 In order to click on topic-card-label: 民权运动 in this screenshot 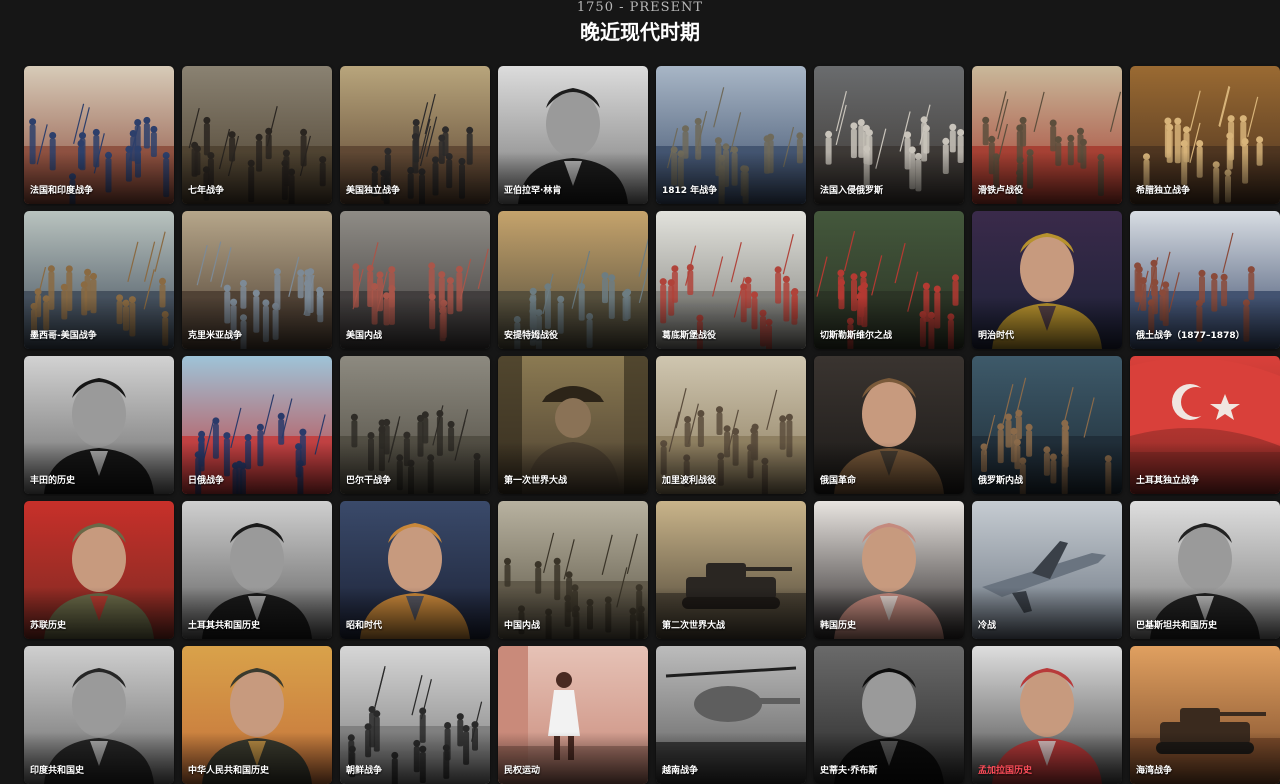, I will do `click(522, 771)`.